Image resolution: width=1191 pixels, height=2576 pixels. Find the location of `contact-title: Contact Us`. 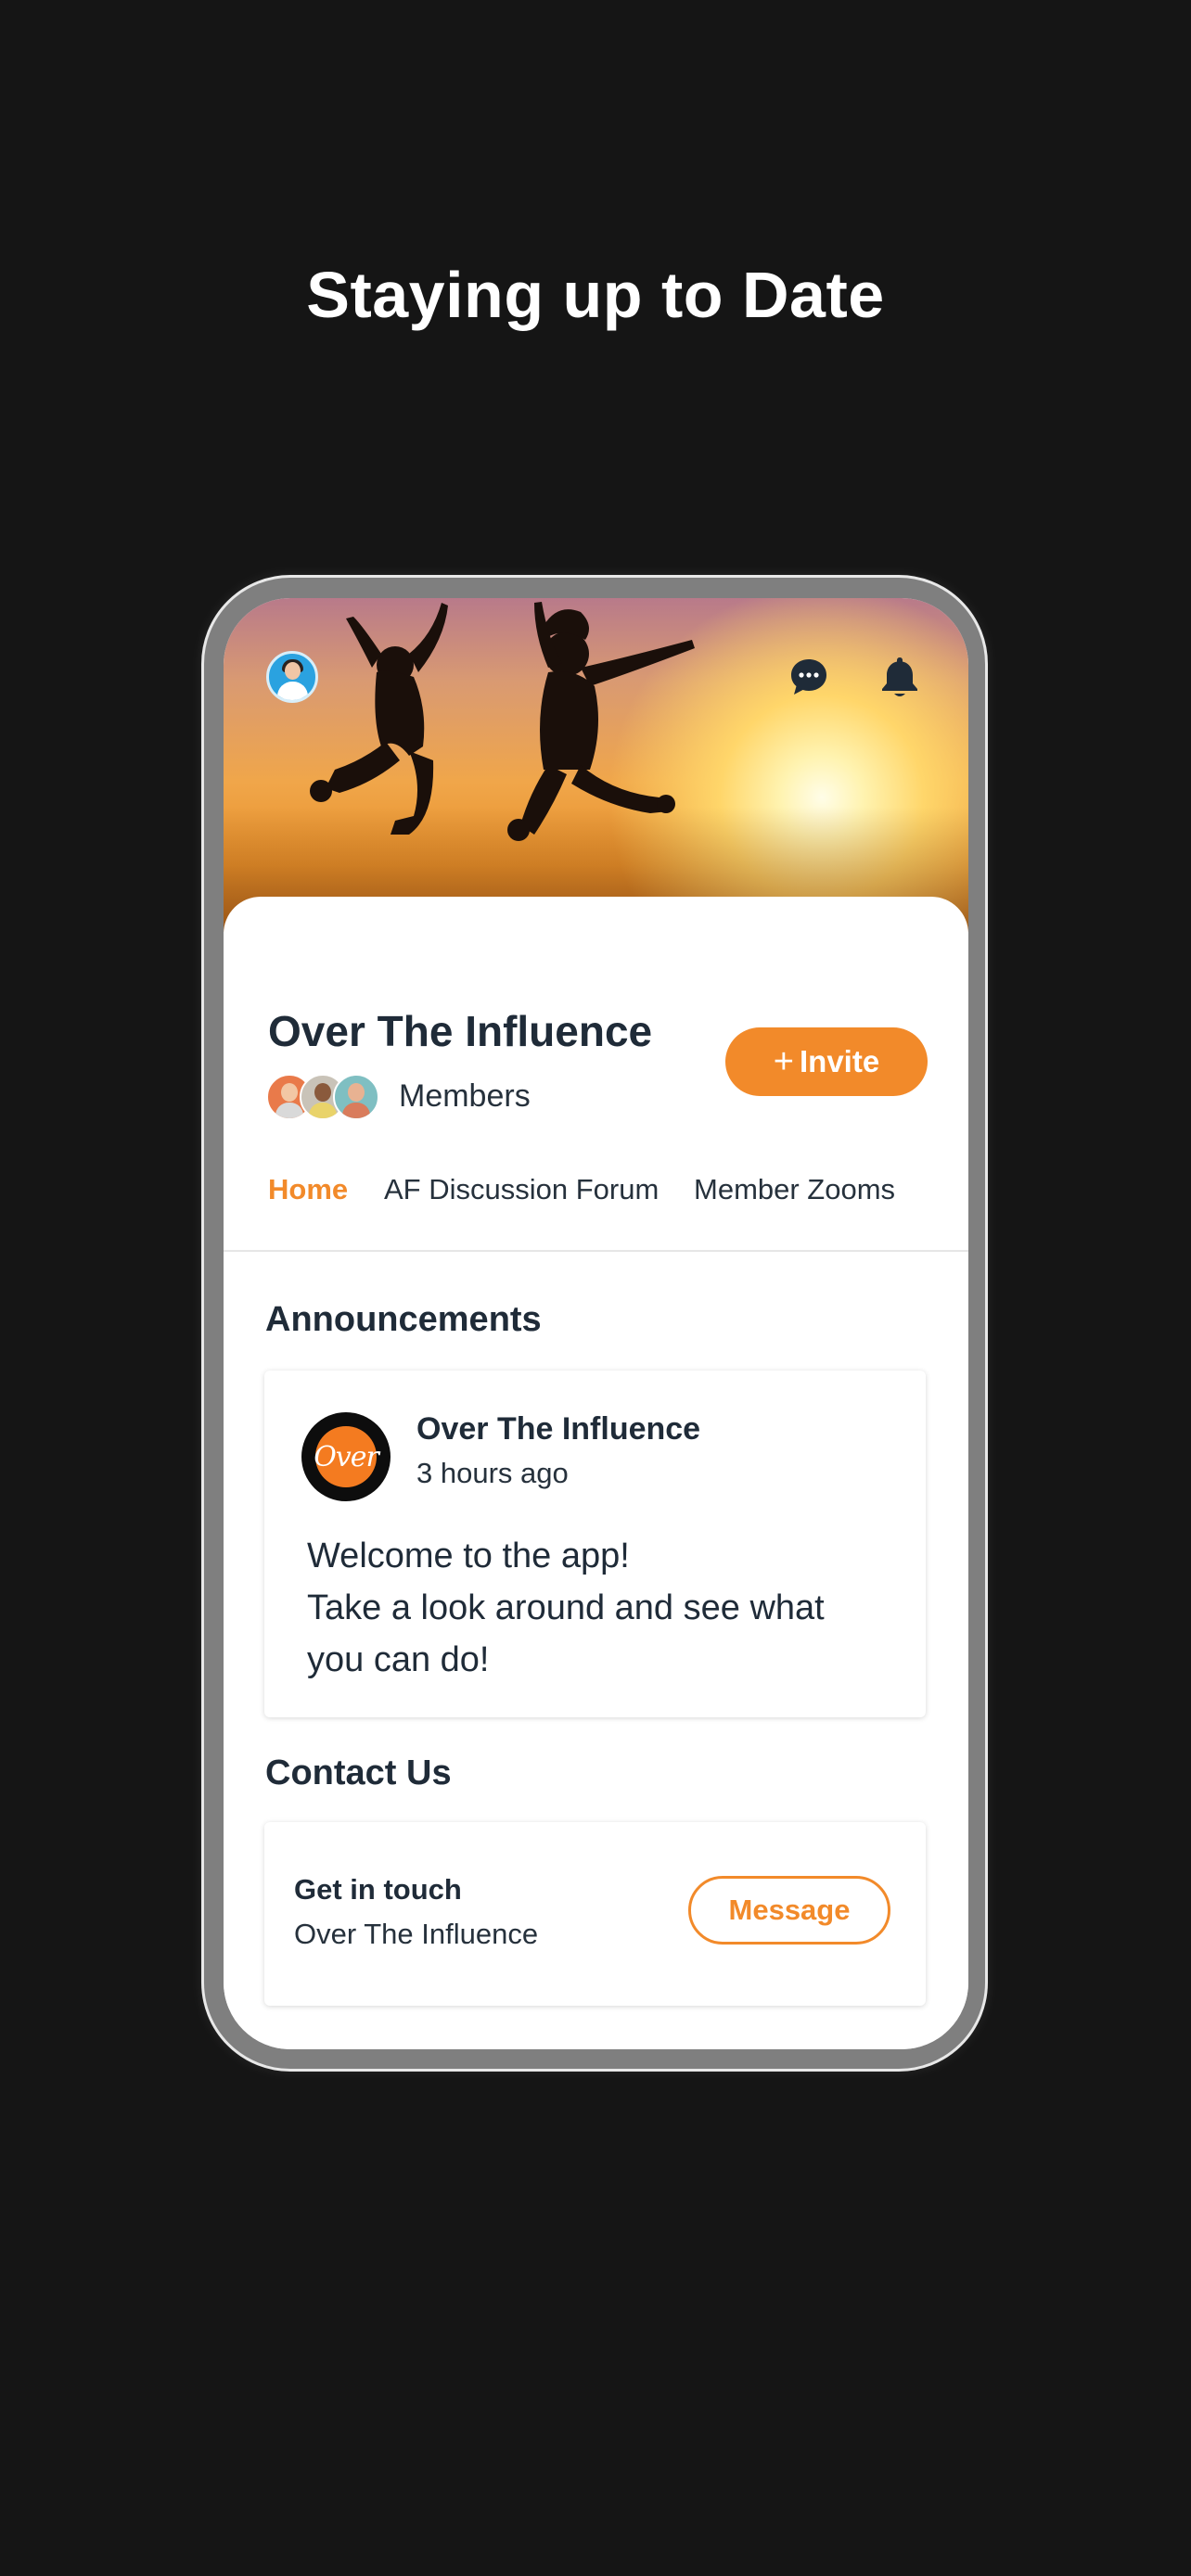

contact-title: Contact Us is located at coordinates (359, 1773).